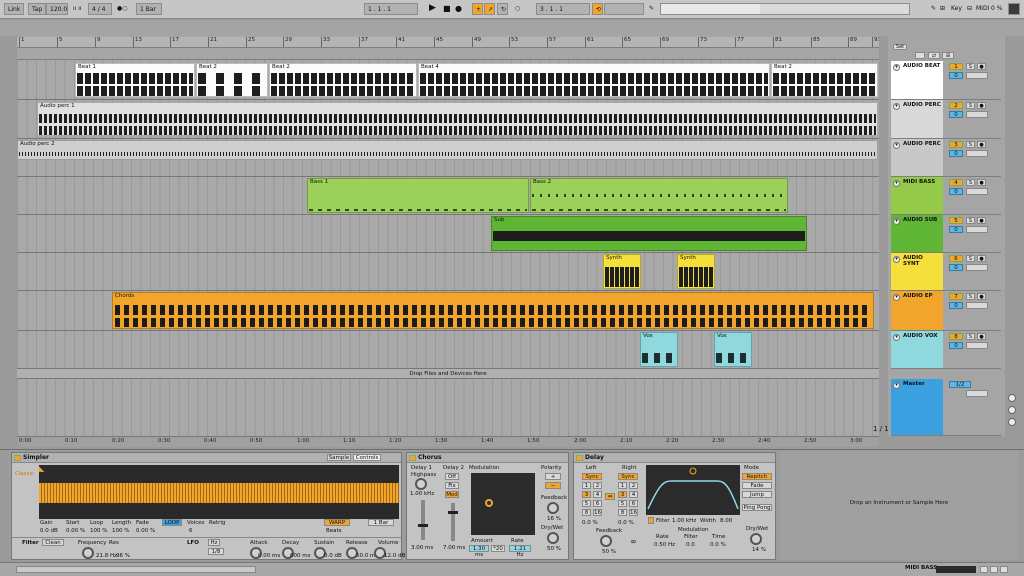 The width and height of the screenshot is (1024, 576). I want to click on freeze-icon: ∞, so click(633, 541).